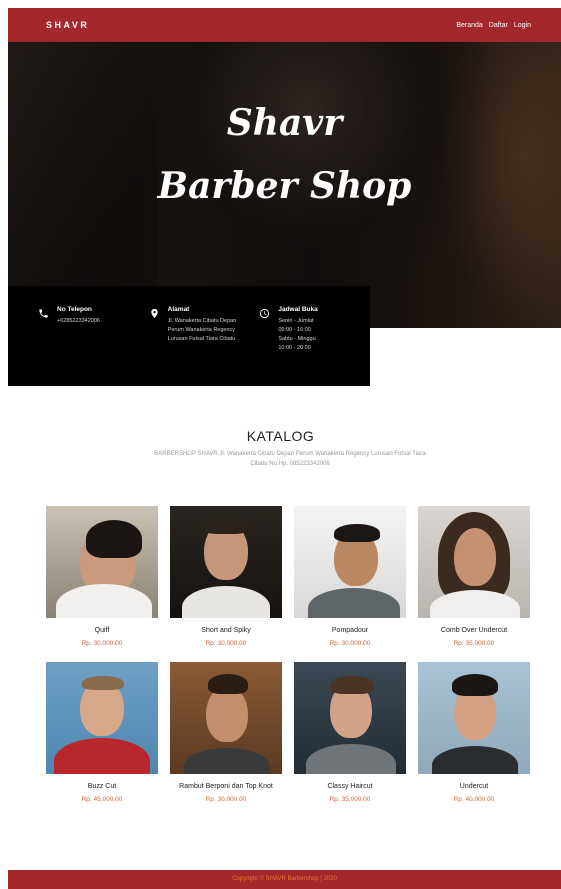 This screenshot has width=561, height=889. I want to click on info-schedule-title: Jadwal Buka, so click(298, 309).